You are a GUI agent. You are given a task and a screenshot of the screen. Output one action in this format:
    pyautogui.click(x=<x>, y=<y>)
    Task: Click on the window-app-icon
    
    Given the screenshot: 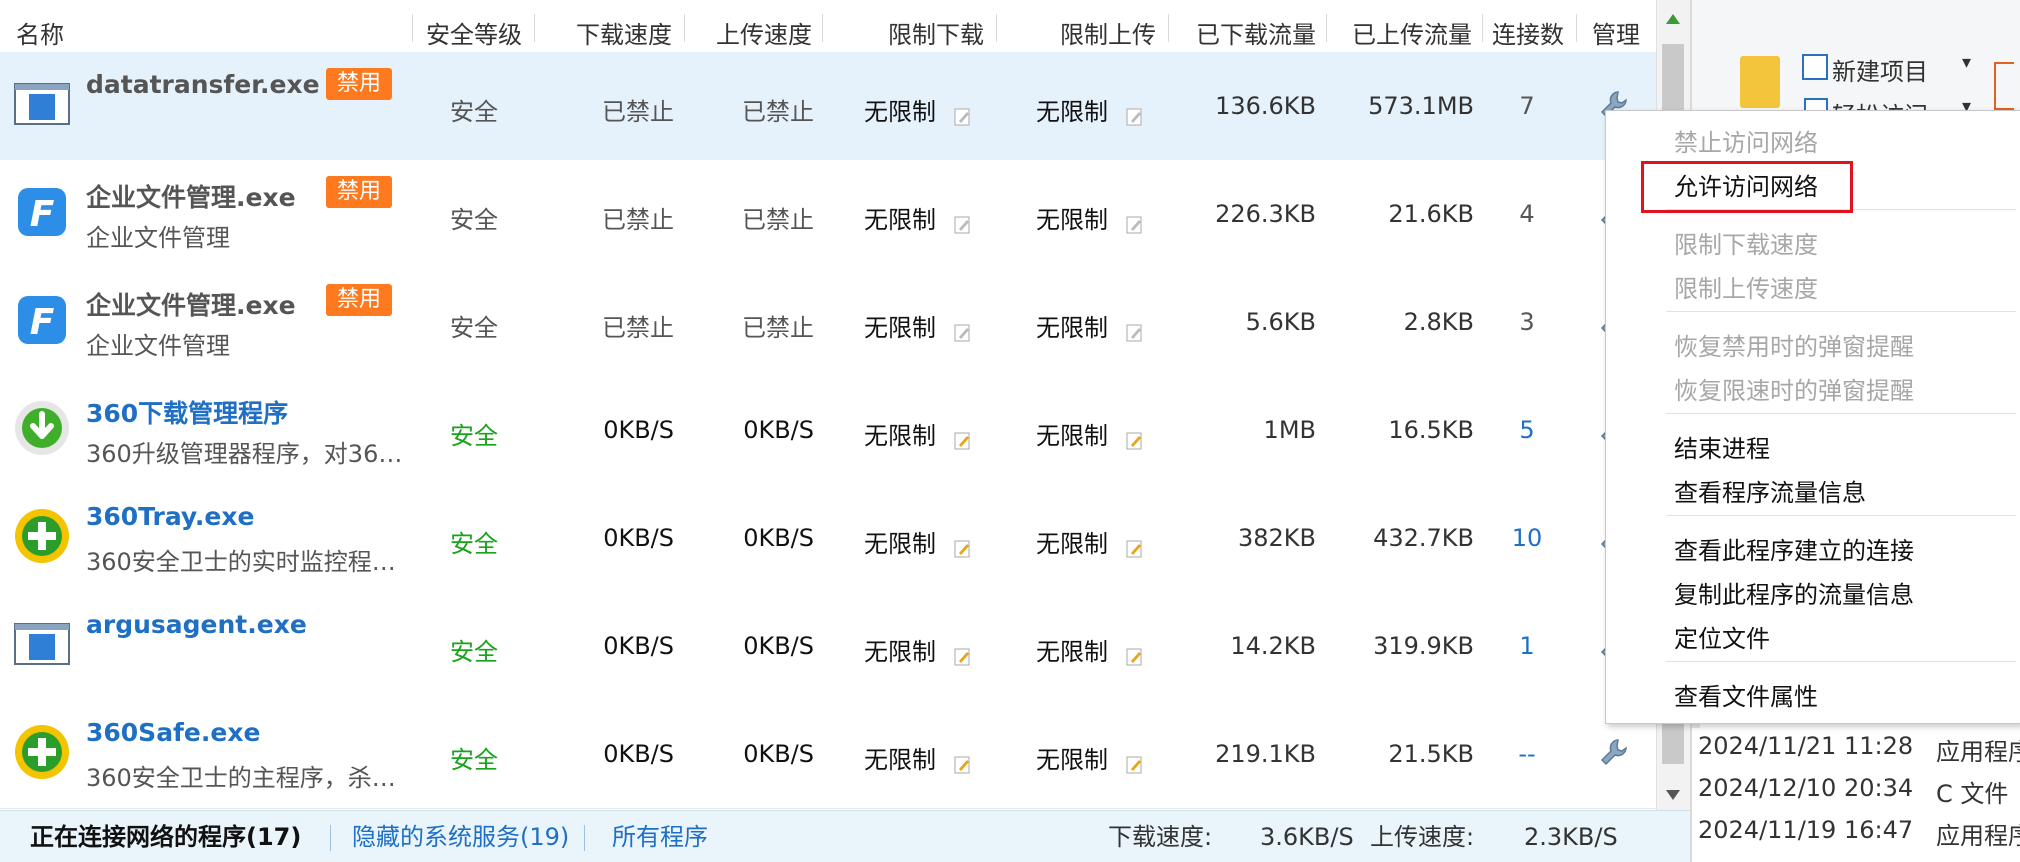 What is the action you would take?
    pyautogui.click(x=42, y=644)
    